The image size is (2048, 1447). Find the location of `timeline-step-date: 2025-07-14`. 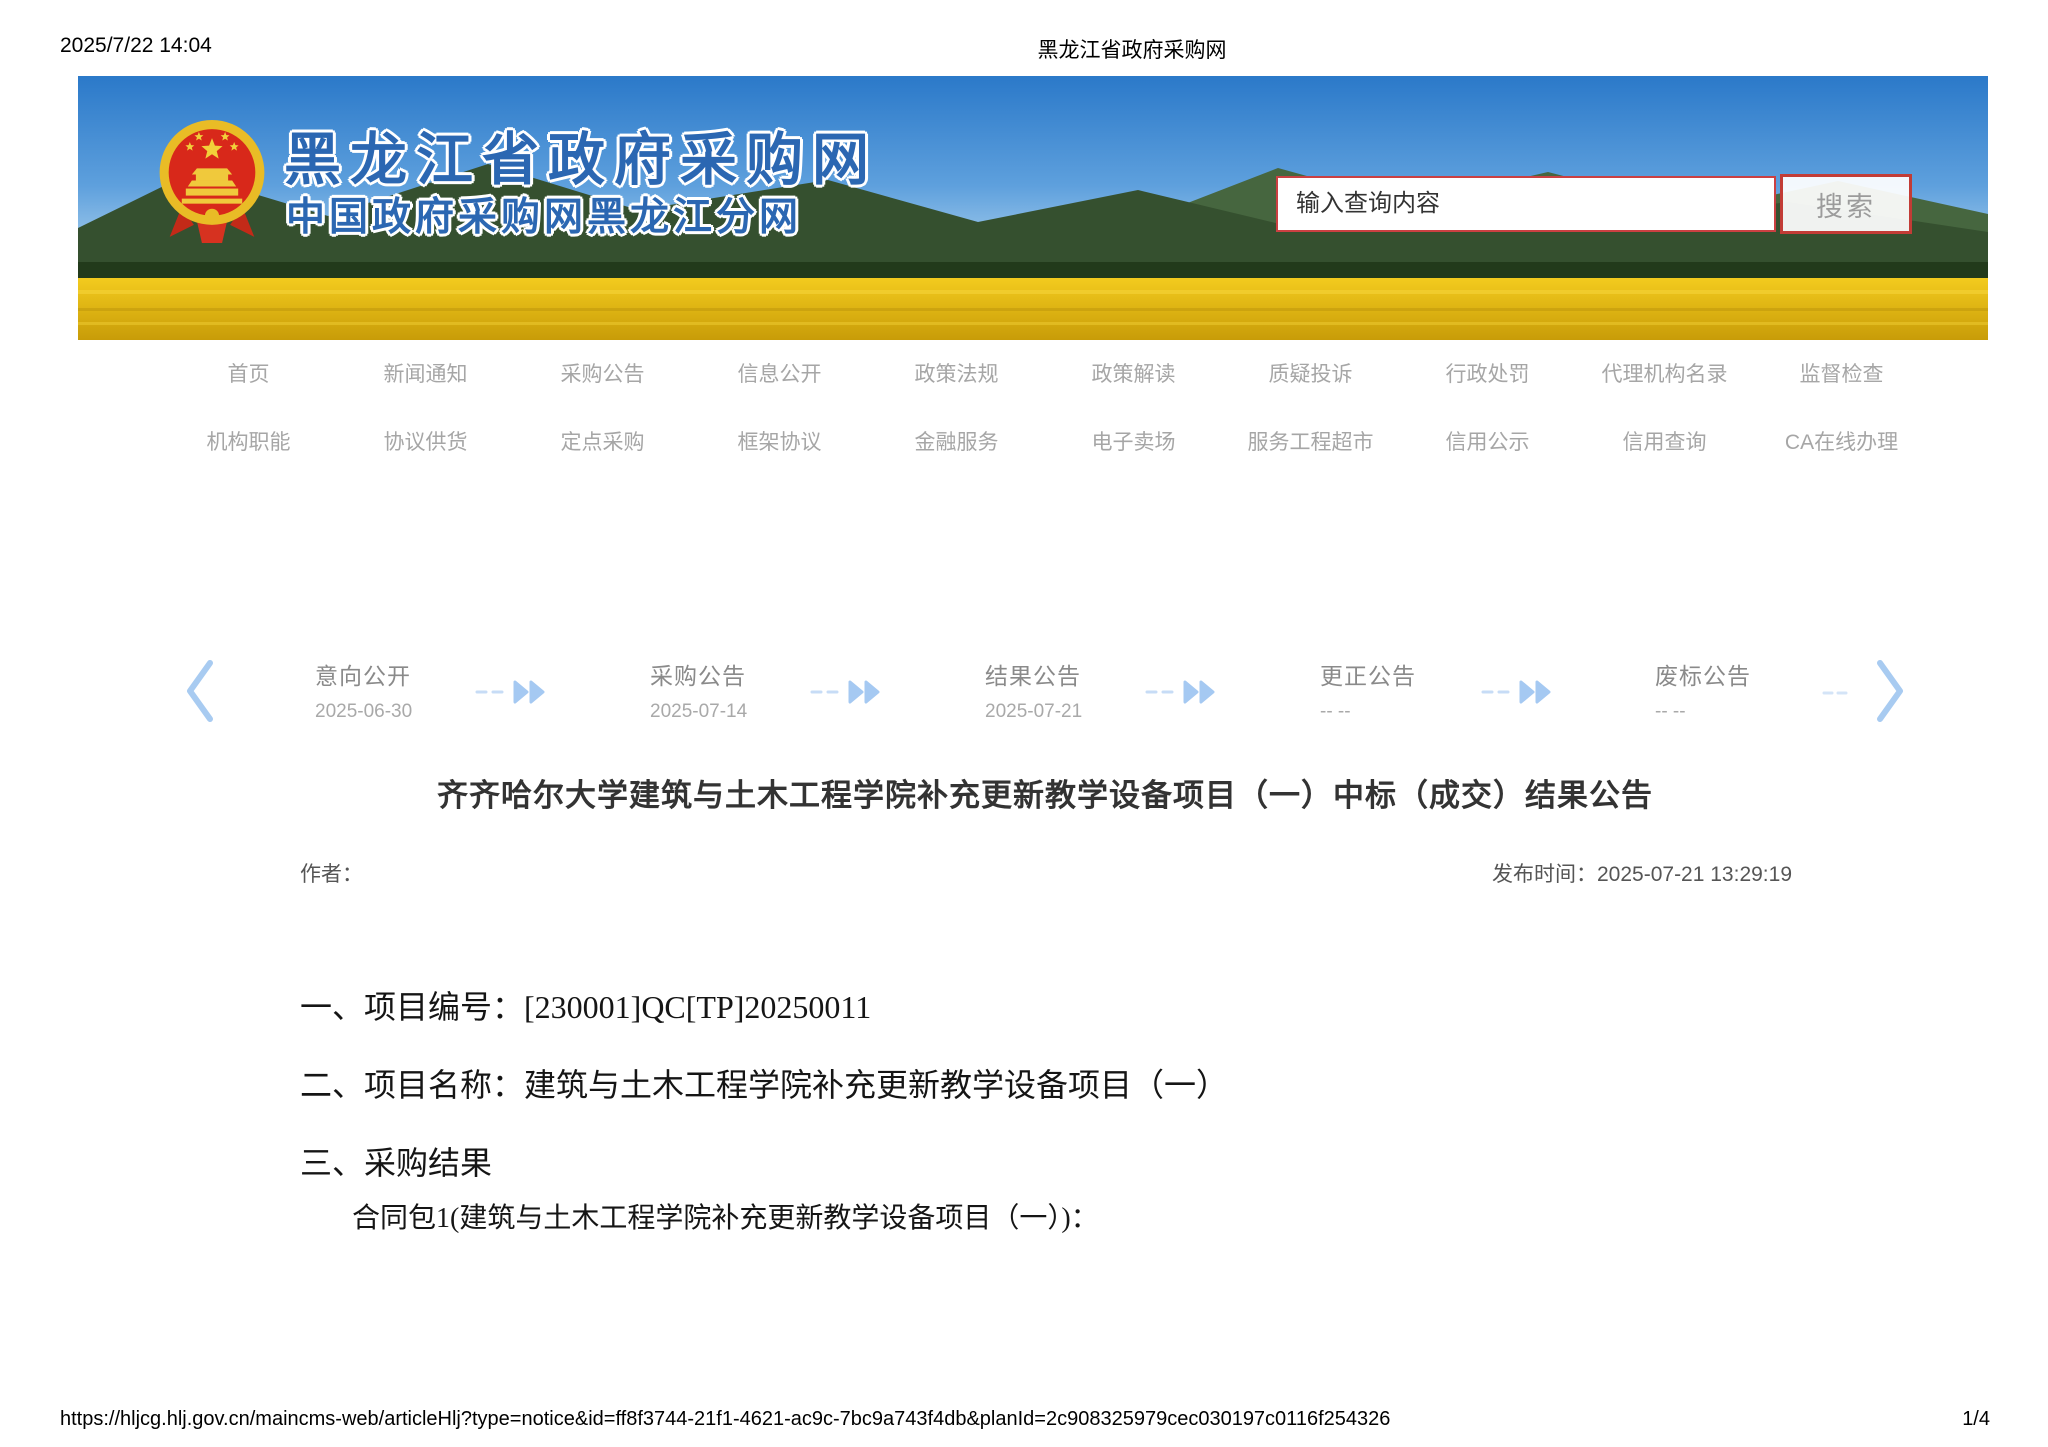

timeline-step-date: 2025-07-14 is located at coordinates (699, 711).